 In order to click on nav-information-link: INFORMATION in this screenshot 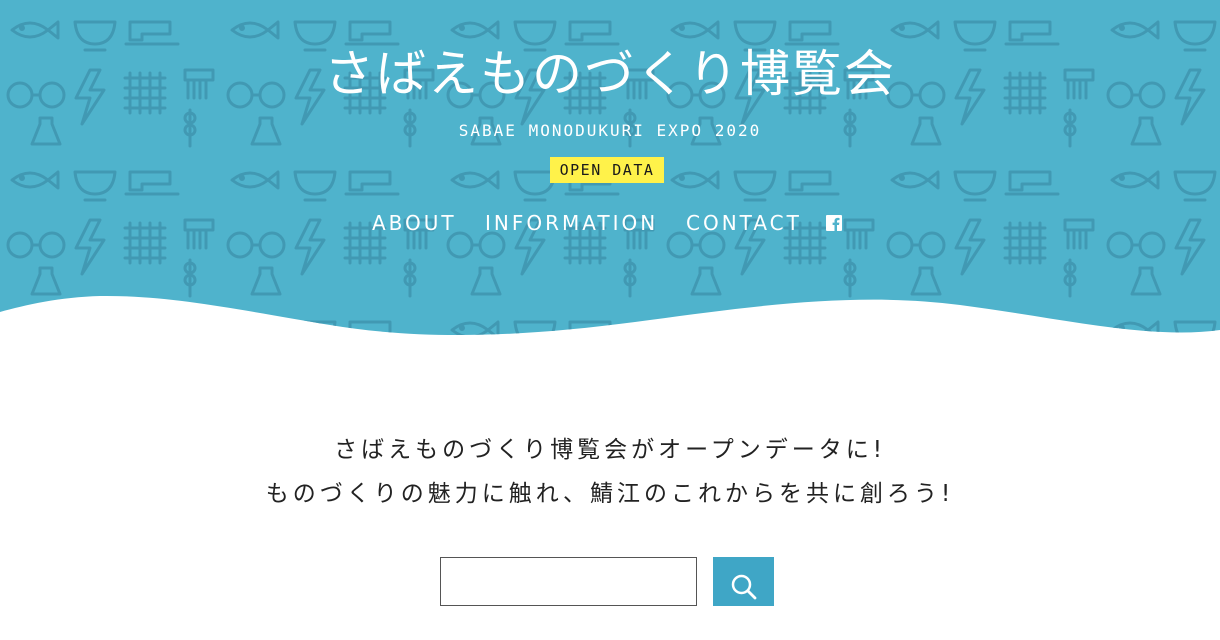, I will do `click(571, 223)`.